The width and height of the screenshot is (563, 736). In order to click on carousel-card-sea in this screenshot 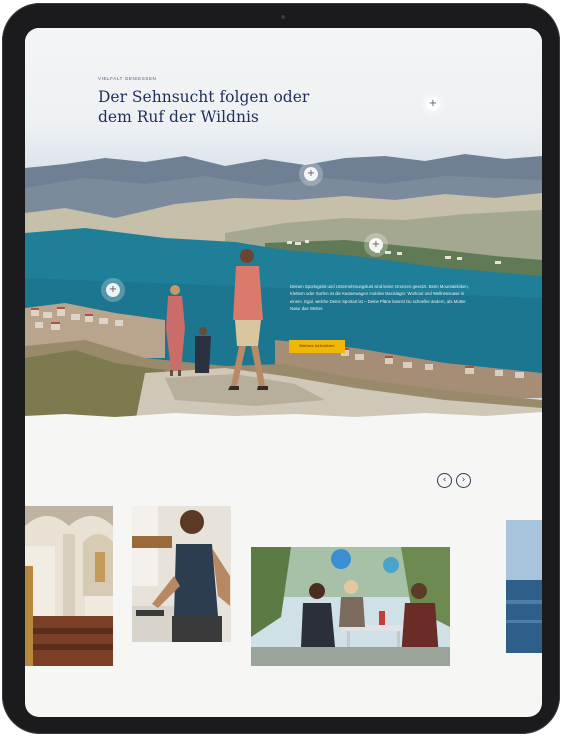, I will do `click(524, 586)`.